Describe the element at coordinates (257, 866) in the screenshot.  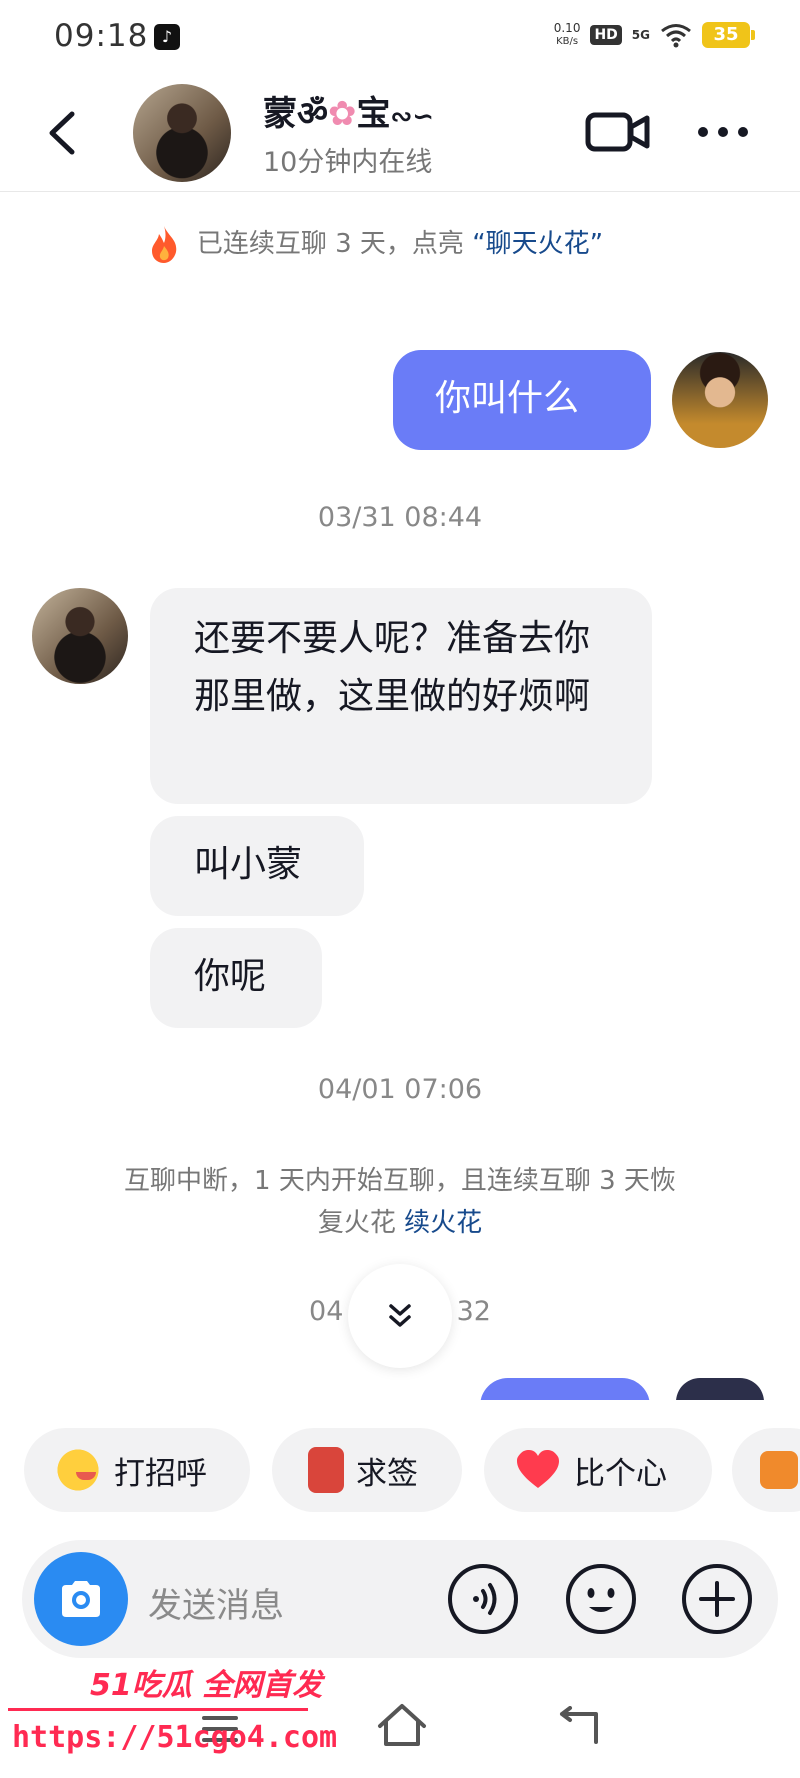
I see `incoming-message: 叫小蒙` at that location.